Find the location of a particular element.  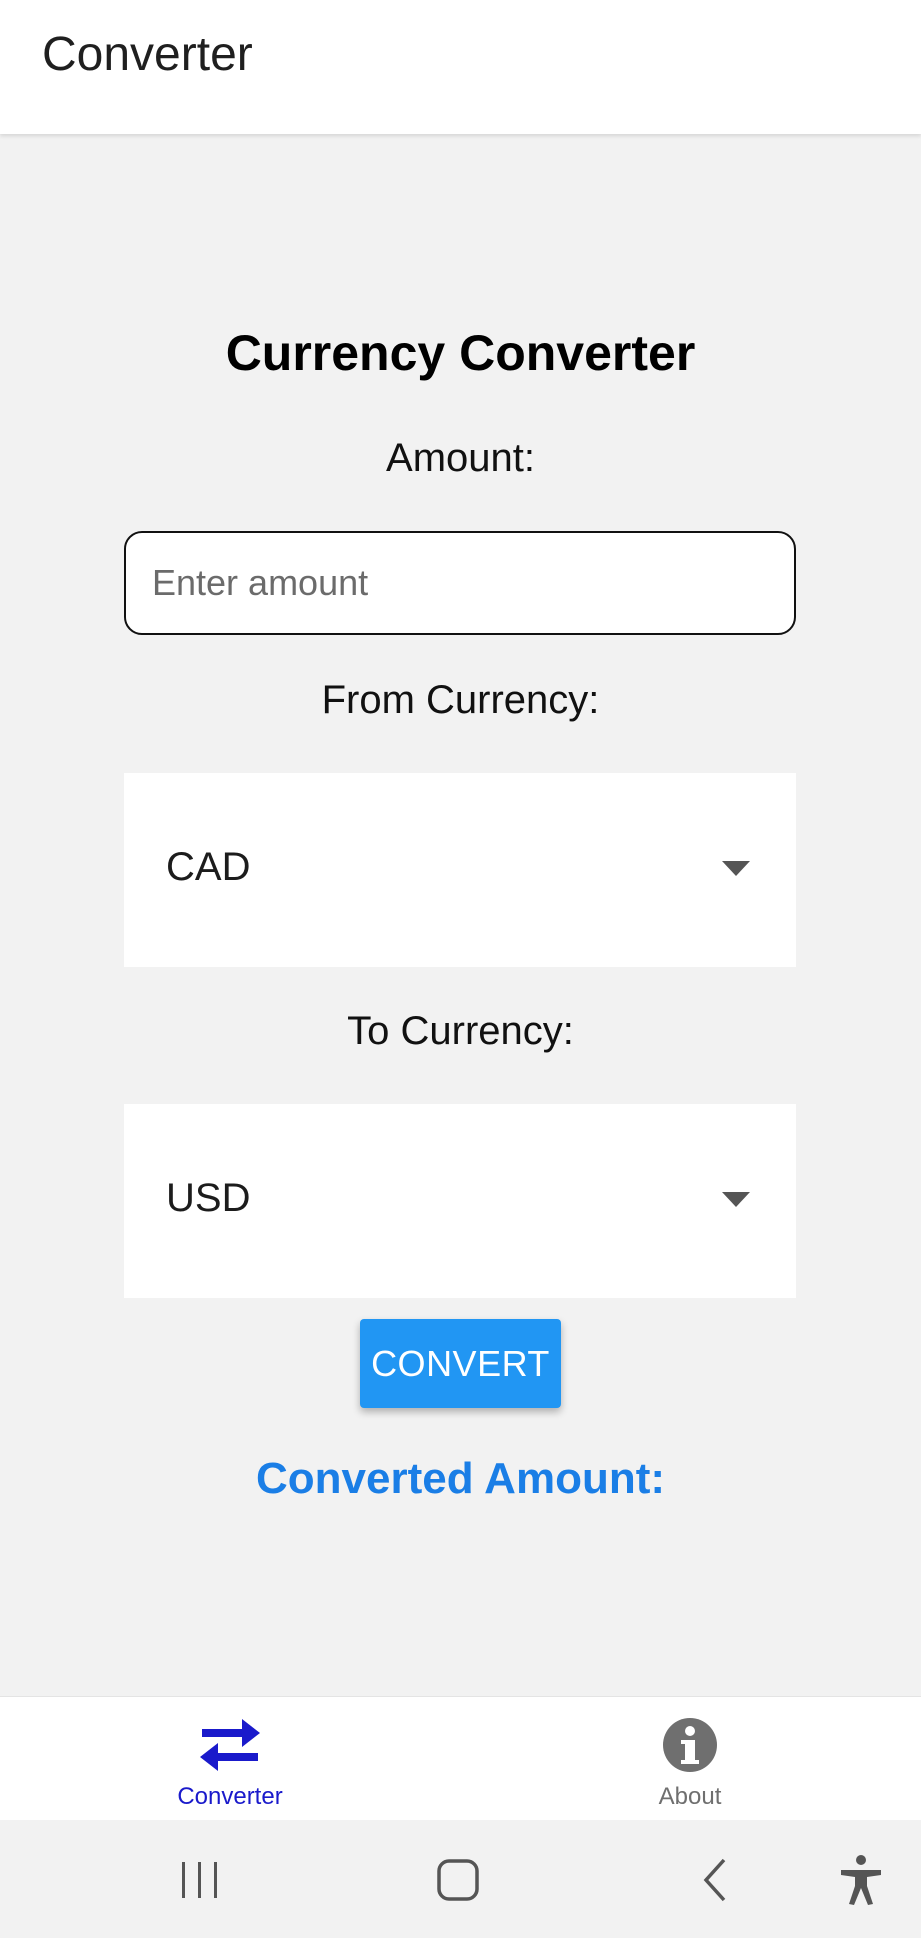

tab-converter: Converter is located at coordinates (230, 1759).